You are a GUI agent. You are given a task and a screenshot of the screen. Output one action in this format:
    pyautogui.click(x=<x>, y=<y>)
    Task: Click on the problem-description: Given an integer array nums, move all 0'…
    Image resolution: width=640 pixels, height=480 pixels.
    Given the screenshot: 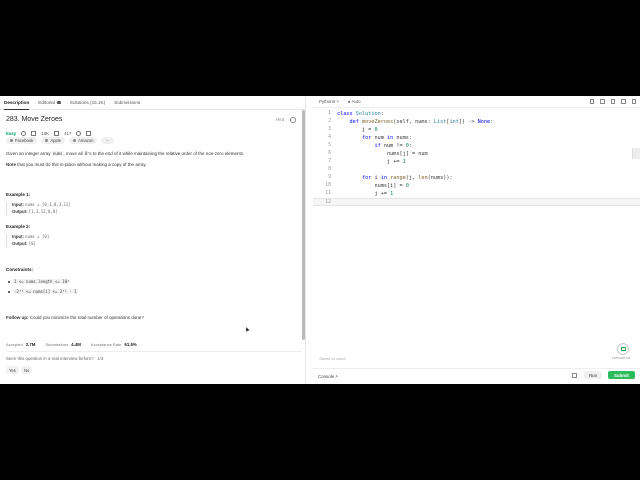 What is the action you would take?
    pyautogui.click(x=125, y=153)
    